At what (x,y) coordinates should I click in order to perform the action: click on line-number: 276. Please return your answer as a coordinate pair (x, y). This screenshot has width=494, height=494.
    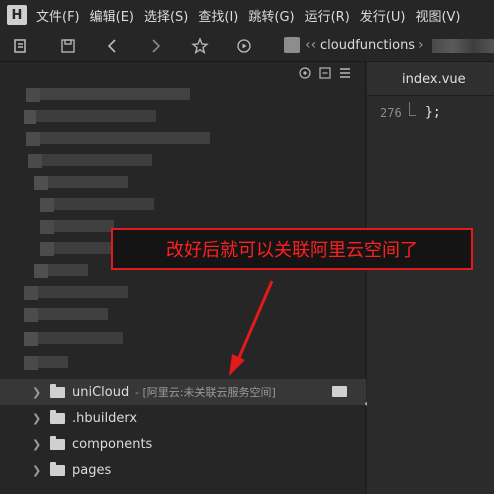
    Looking at the image, I should click on (391, 113).